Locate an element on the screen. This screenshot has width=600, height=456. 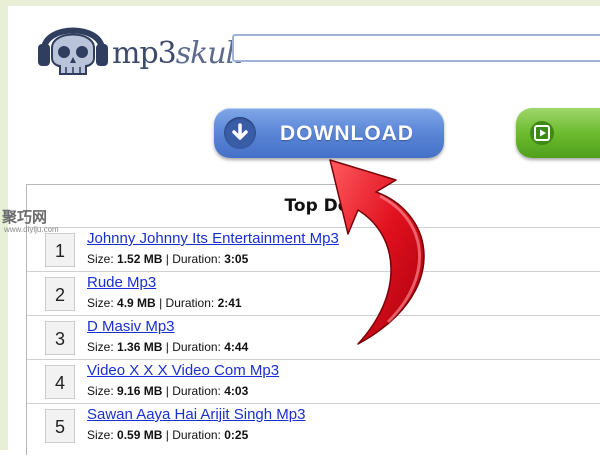
play-icon is located at coordinates (542, 133).